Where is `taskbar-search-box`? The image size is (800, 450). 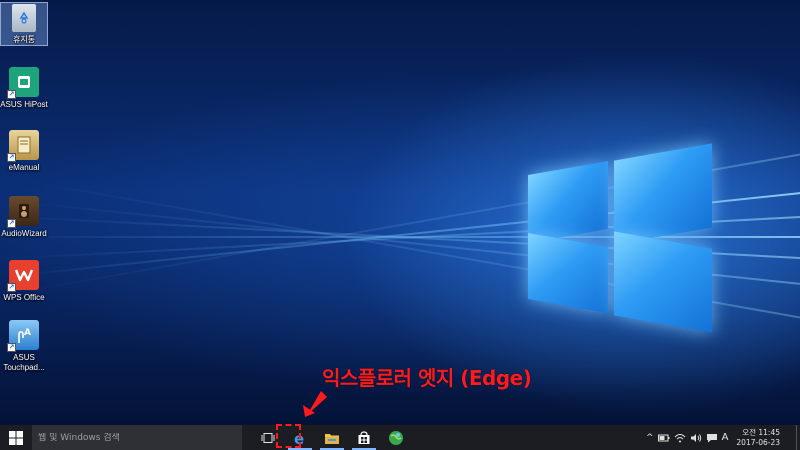 taskbar-search-box is located at coordinates (137, 437).